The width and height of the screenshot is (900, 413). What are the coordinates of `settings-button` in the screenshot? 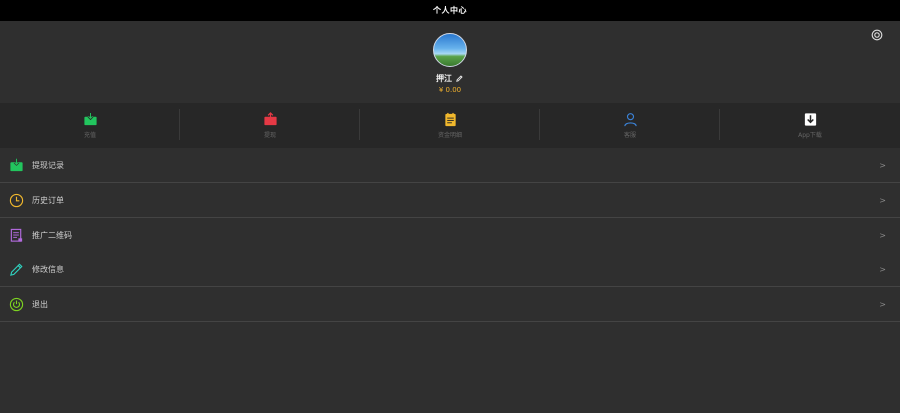 It's located at (877, 35).